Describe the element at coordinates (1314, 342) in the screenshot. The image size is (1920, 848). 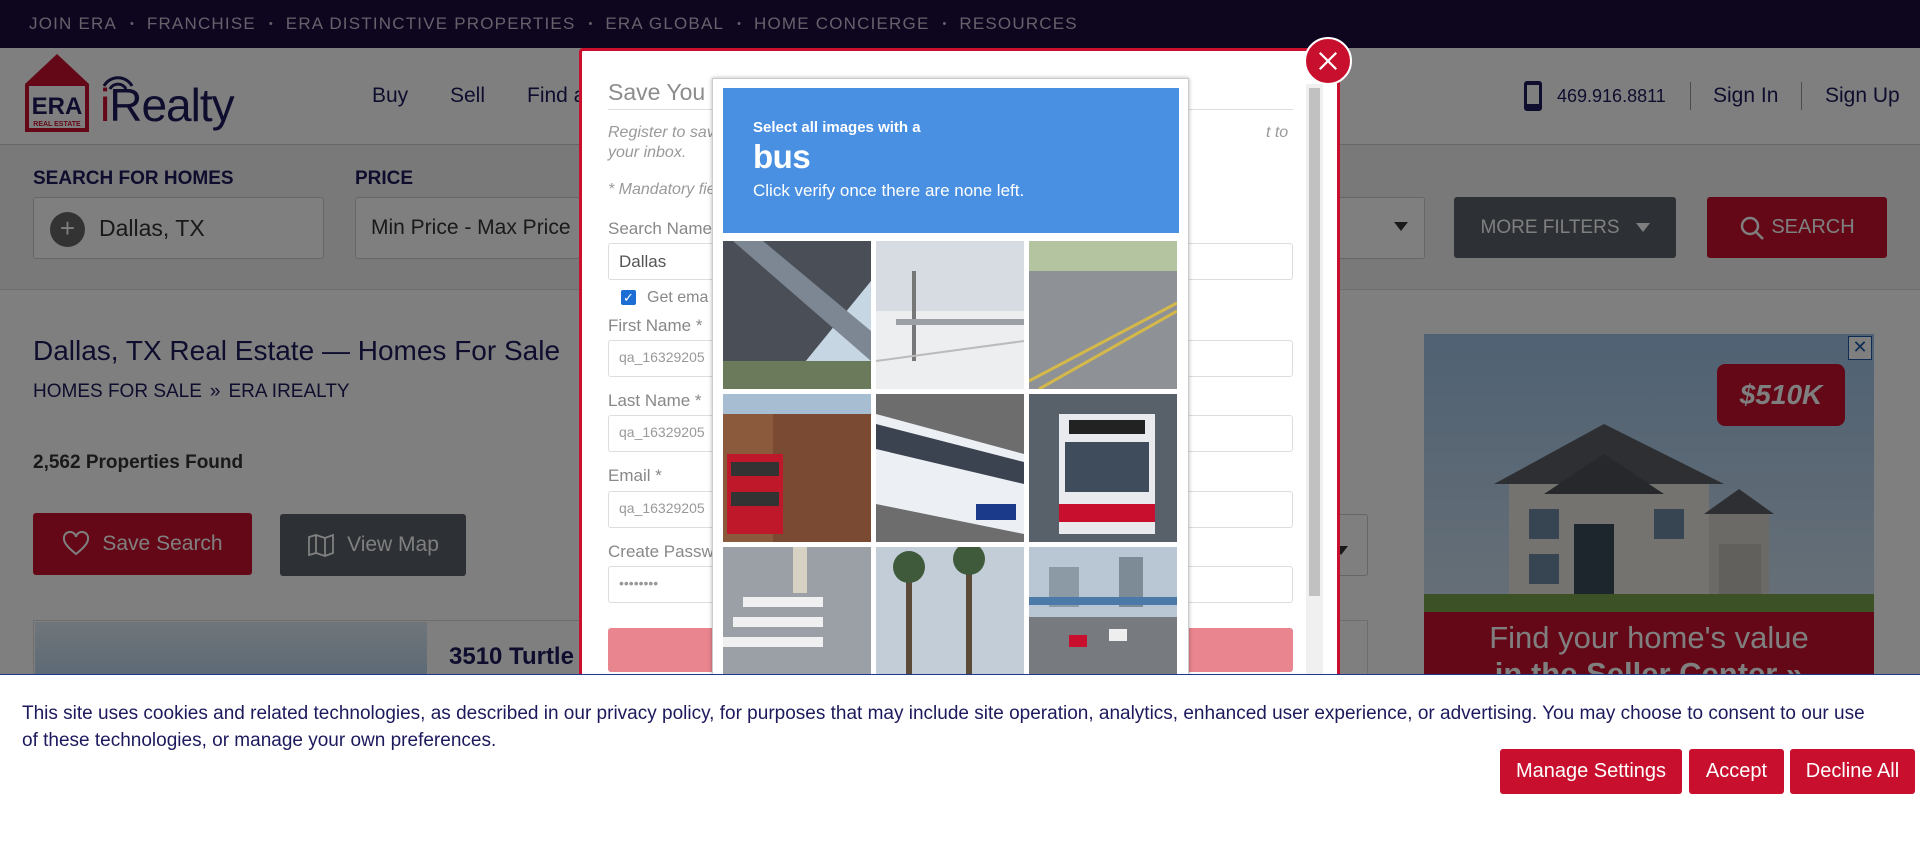
I see `modal-scrollbar-thumb` at that location.